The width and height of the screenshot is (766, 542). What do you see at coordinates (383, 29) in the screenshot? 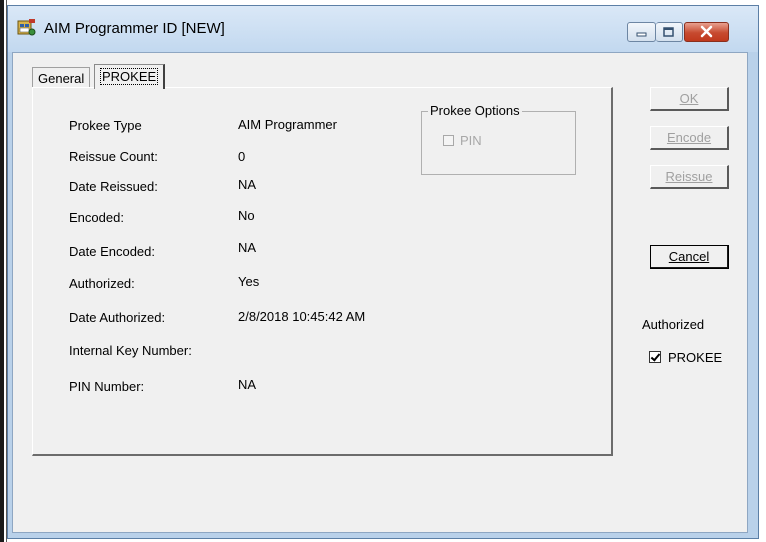
I see `title-bar: AIM Programmer ID [NEW]` at bounding box center [383, 29].